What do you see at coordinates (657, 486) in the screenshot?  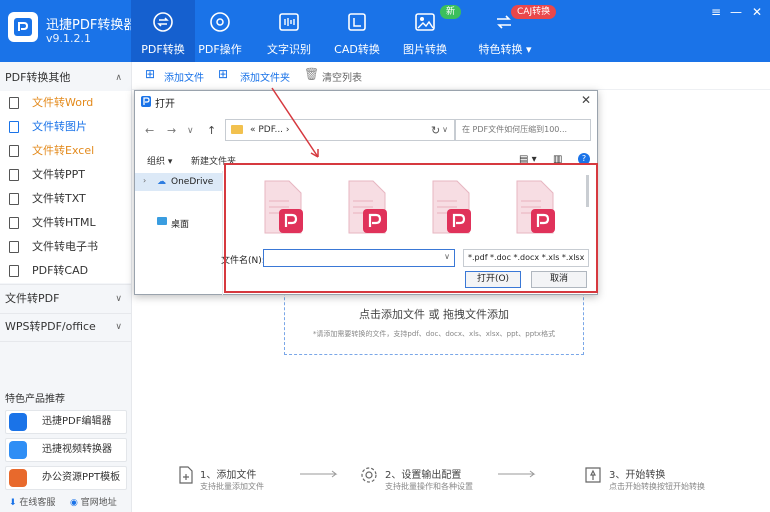 I see `step-3-desc: 点击开始转换按钮开始转换` at bounding box center [657, 486].